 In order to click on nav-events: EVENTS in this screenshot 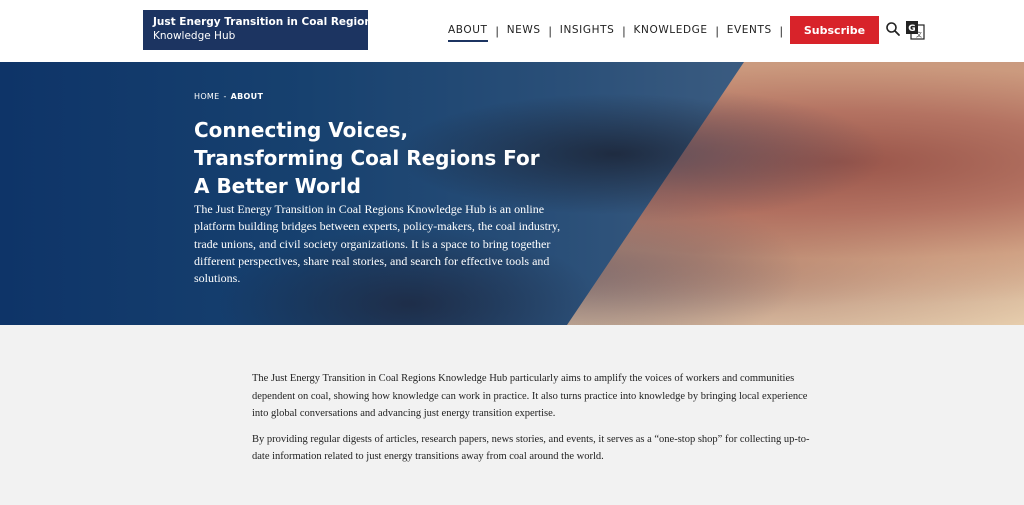, I will do `click(749, 31)`.